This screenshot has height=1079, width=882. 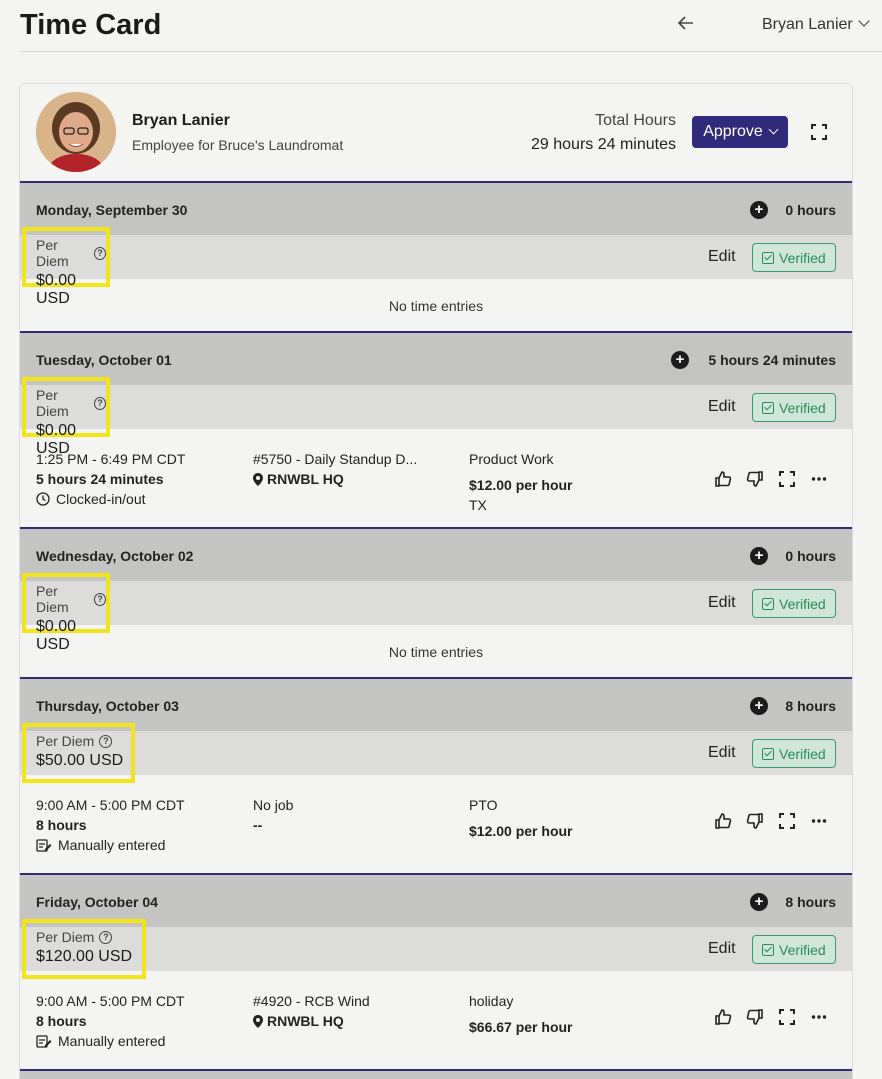 What do you see at coordinates (810, 706) in the screenshot?
I see `day-hours: 8 hours` at bounding box center [810, 706].